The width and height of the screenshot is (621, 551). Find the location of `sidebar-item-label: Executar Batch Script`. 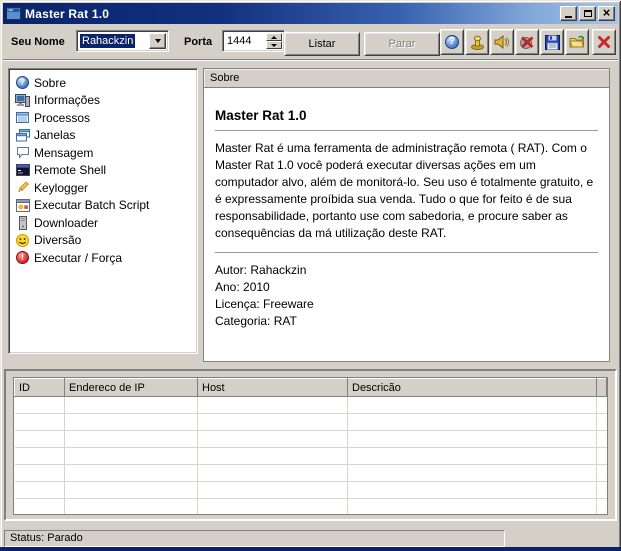

sidebar-item-label: Executar Batch Script is located at coordinates (92, 205).